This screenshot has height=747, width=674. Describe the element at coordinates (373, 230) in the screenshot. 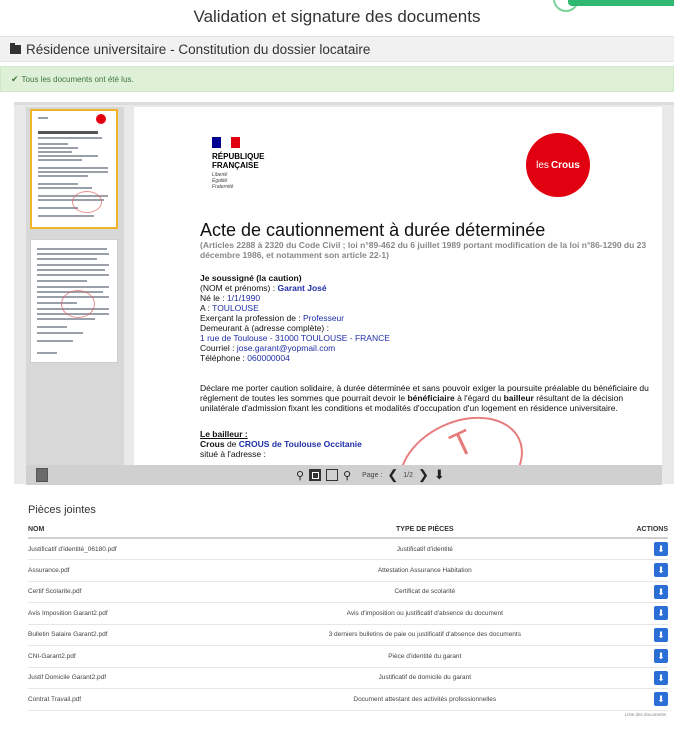

I see `document-title: Acte de cautionnement à durée déterminée` at that location.